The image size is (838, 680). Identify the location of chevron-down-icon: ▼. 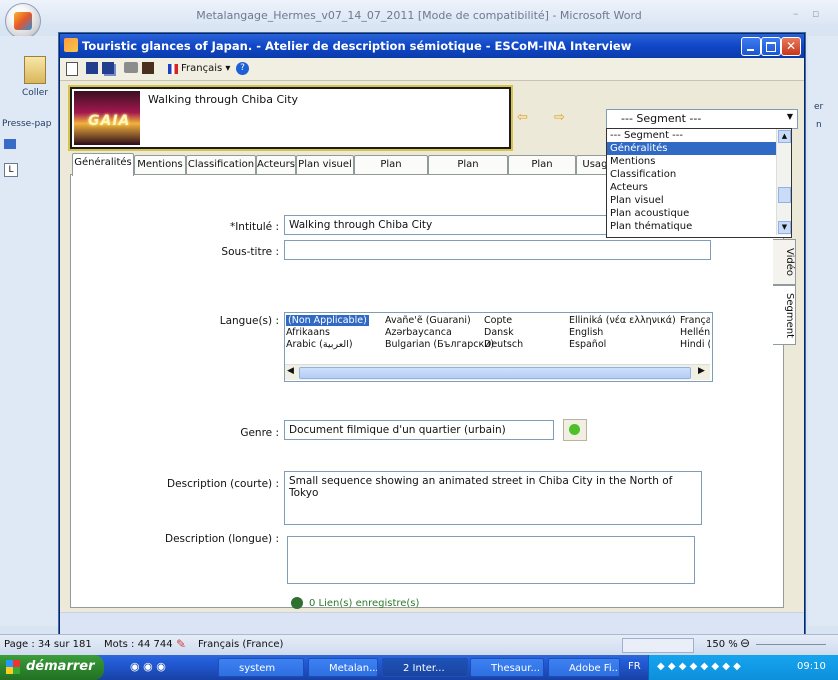
(790, 116).